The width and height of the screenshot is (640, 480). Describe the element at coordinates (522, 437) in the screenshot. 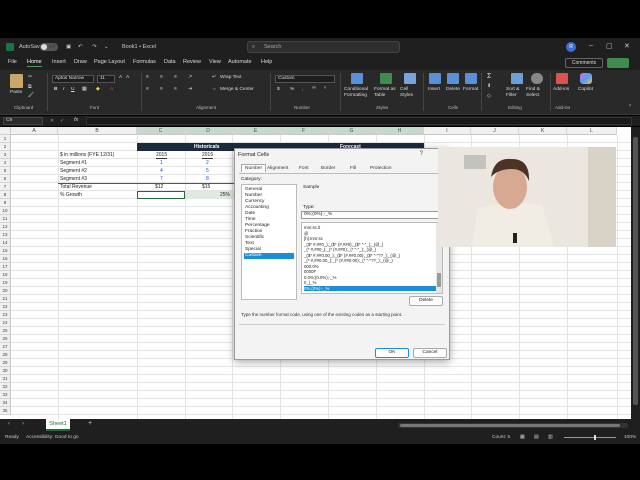

I see `normal-view-icon: ▦` at that location.